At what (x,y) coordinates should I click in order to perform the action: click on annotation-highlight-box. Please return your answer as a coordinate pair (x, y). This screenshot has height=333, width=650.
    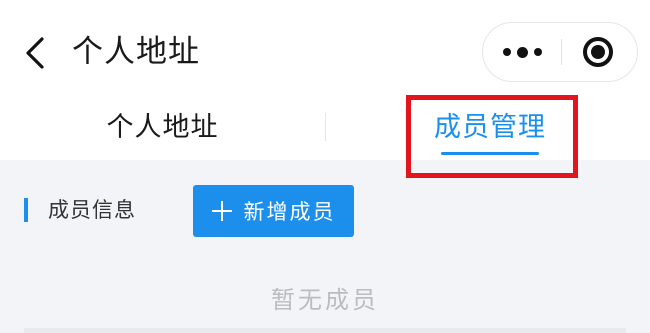
    Looking at the image, I should click on (492, 136).